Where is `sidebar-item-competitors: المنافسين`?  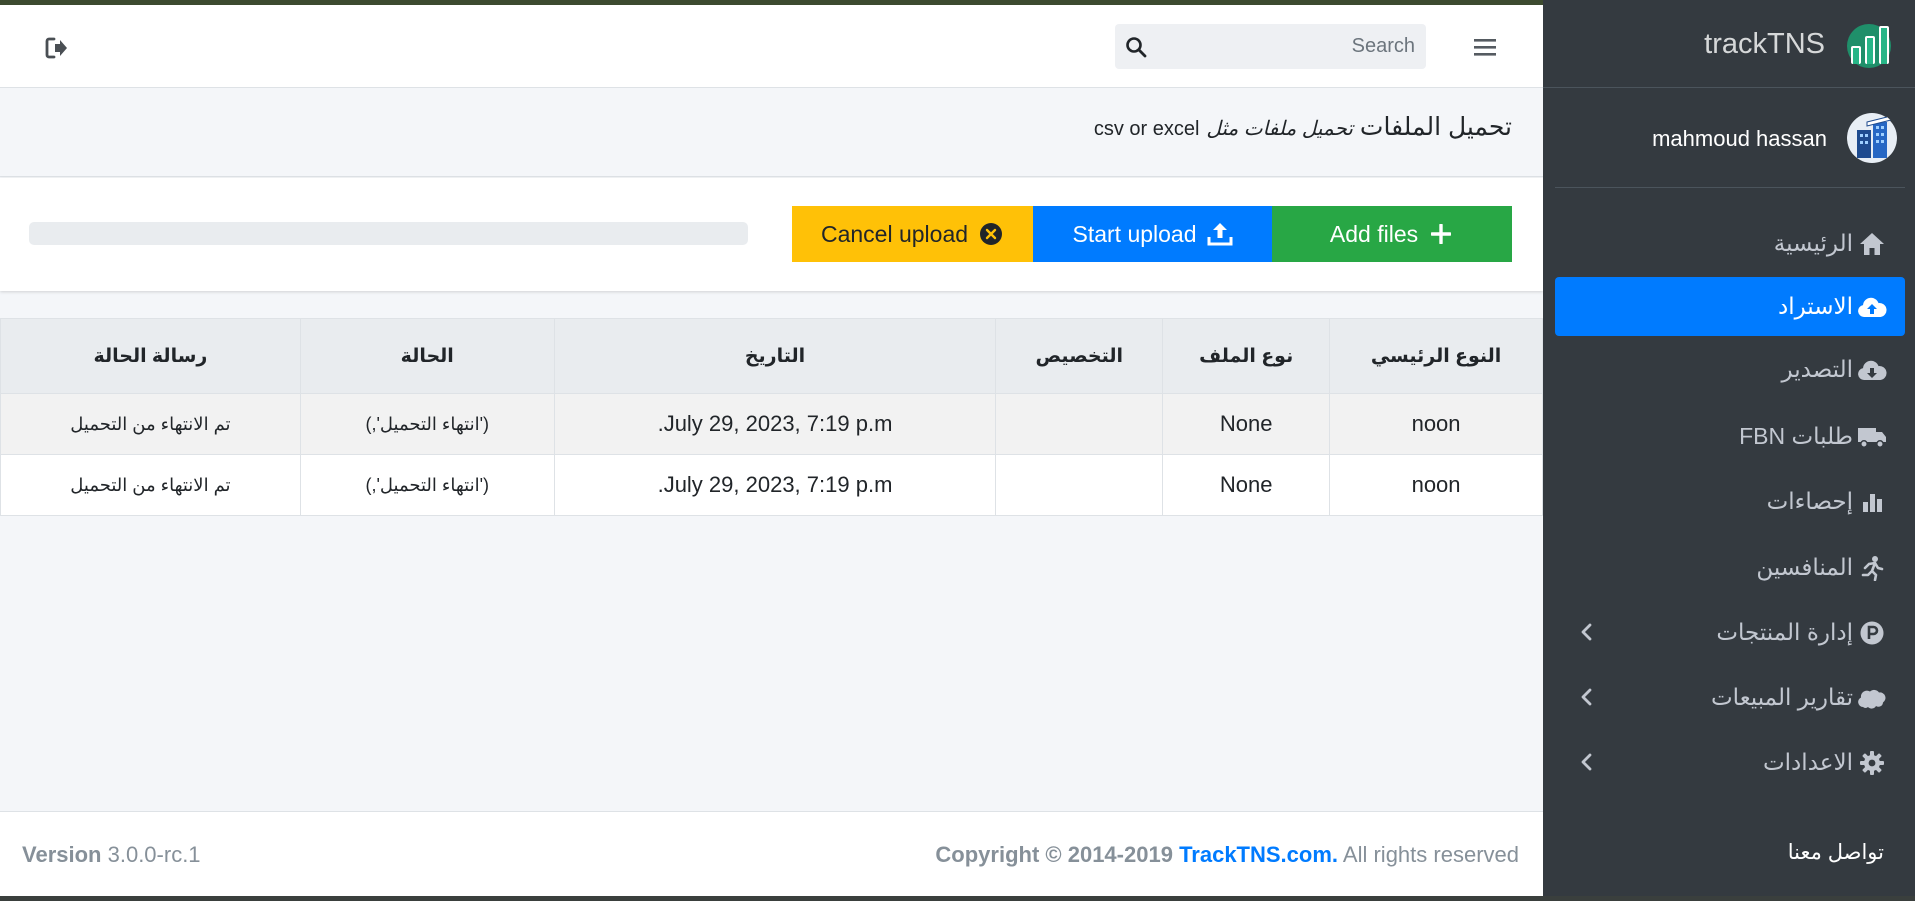
sidebar-item-competitors: المنافسين is located at coordinates (1730, 567).